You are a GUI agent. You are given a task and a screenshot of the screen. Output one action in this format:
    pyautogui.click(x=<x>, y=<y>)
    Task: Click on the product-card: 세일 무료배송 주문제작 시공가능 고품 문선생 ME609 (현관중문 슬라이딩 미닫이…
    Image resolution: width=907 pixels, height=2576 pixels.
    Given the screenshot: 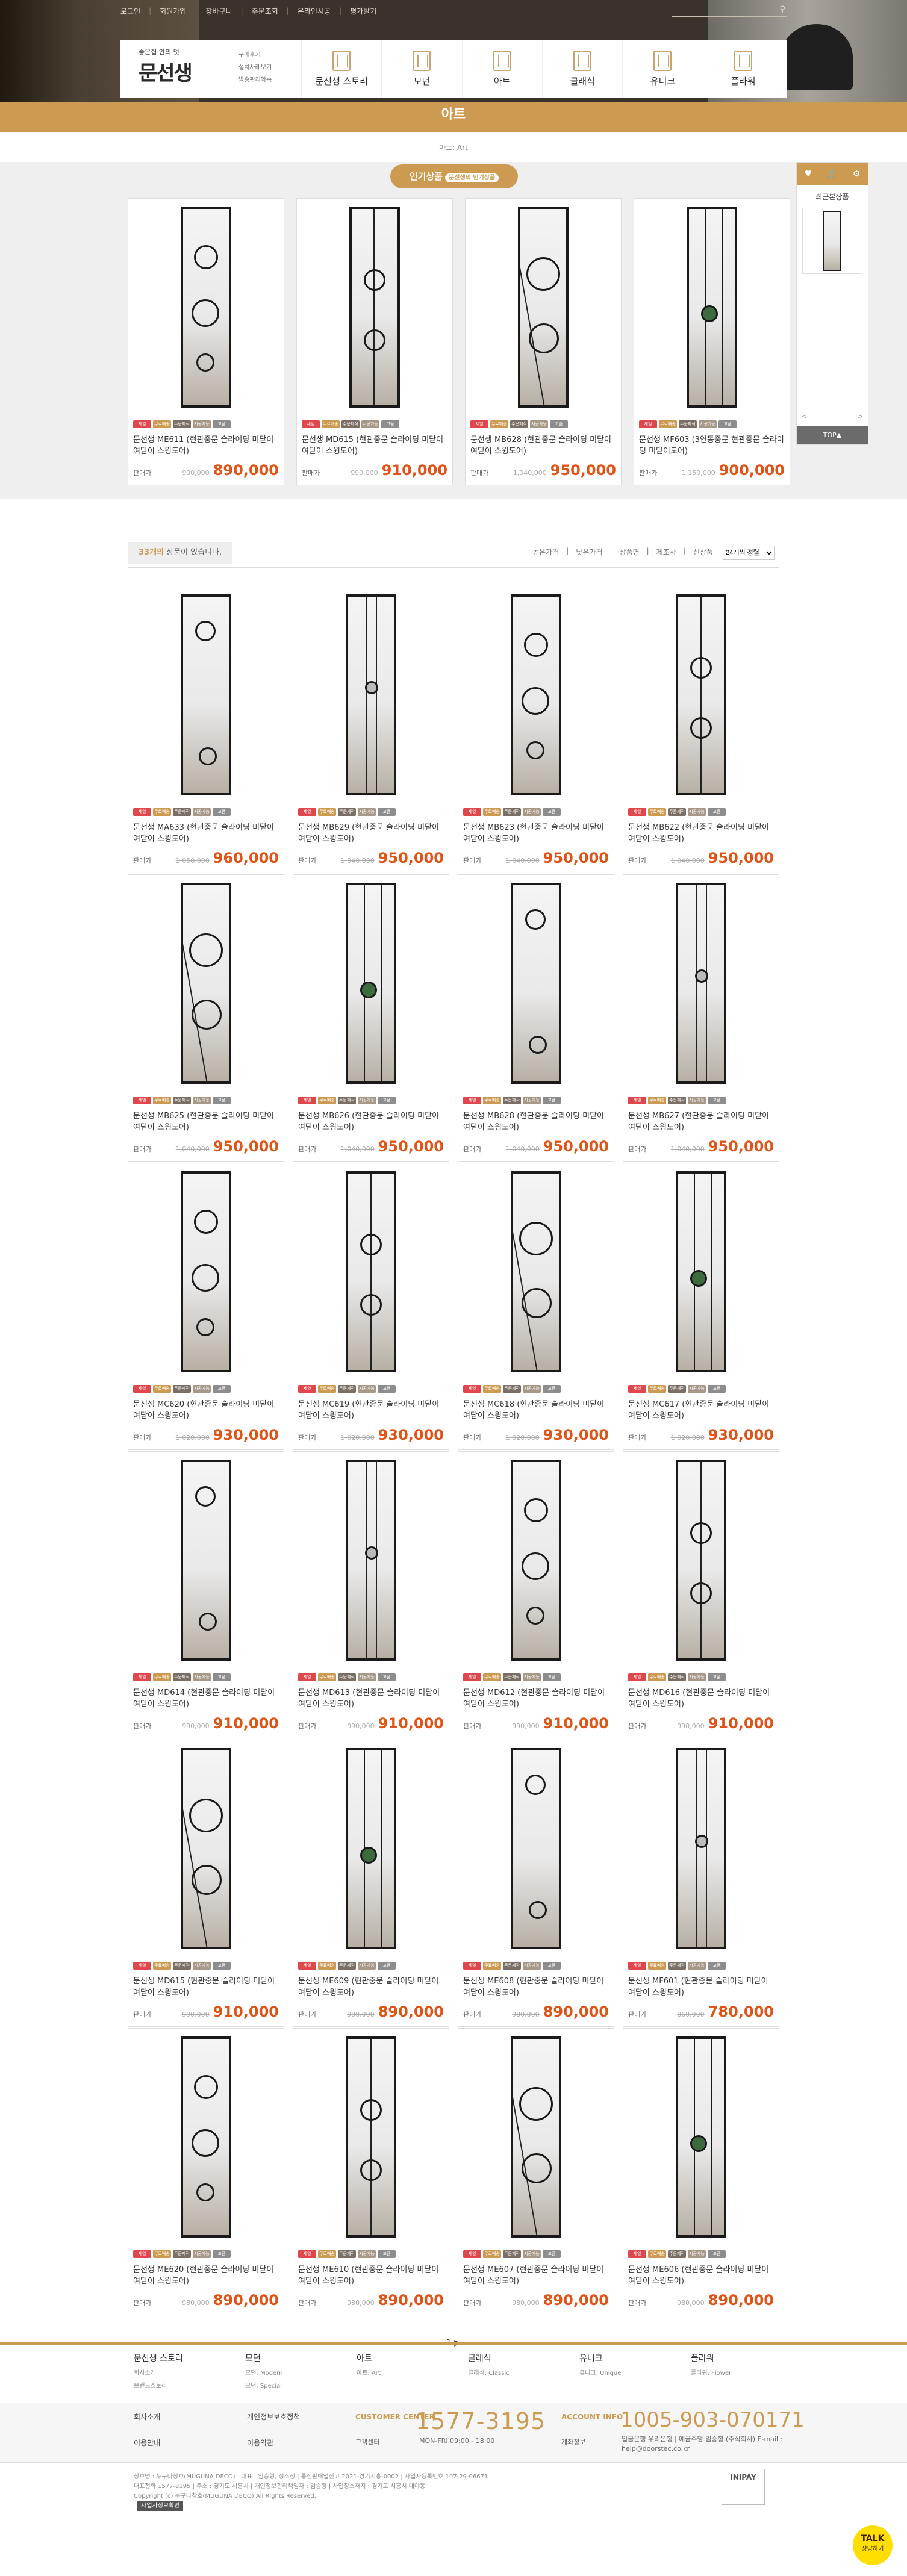 What is the action you would take?
    pyautogui.click(x=371, y=1884)
    